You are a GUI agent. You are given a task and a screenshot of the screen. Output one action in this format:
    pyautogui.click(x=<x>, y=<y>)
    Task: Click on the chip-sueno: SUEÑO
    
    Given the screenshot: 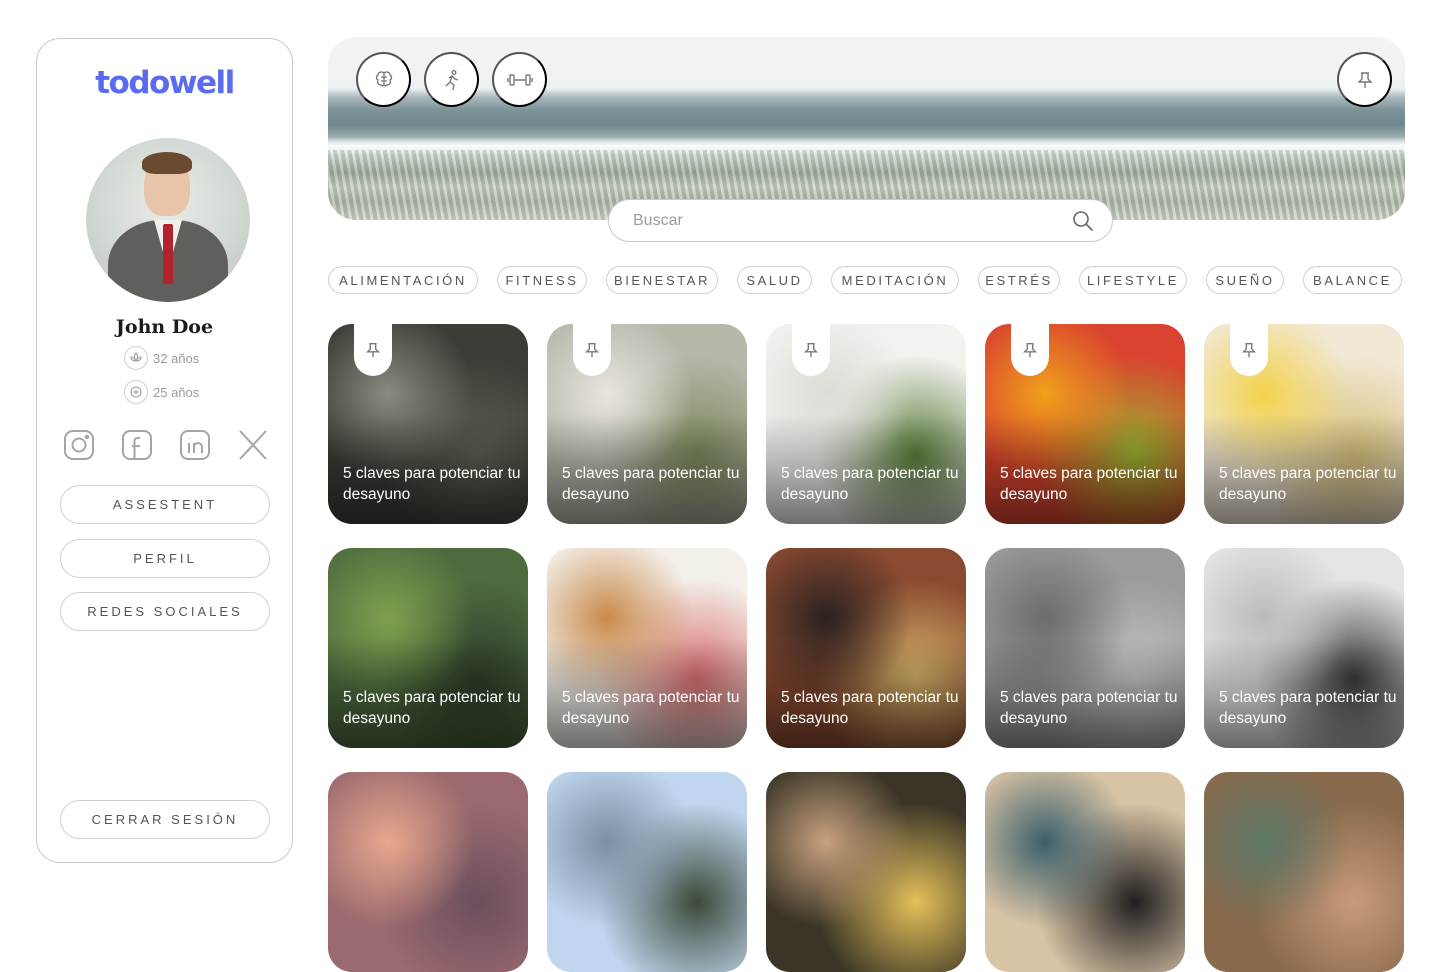 What is the action you would take?
    pyautogui.click(x=1245, y=280)
    